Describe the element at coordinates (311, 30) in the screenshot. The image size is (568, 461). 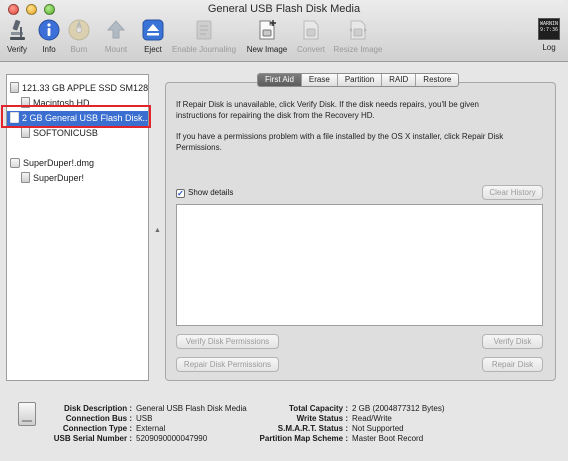
I see `convert-icon` at that location.